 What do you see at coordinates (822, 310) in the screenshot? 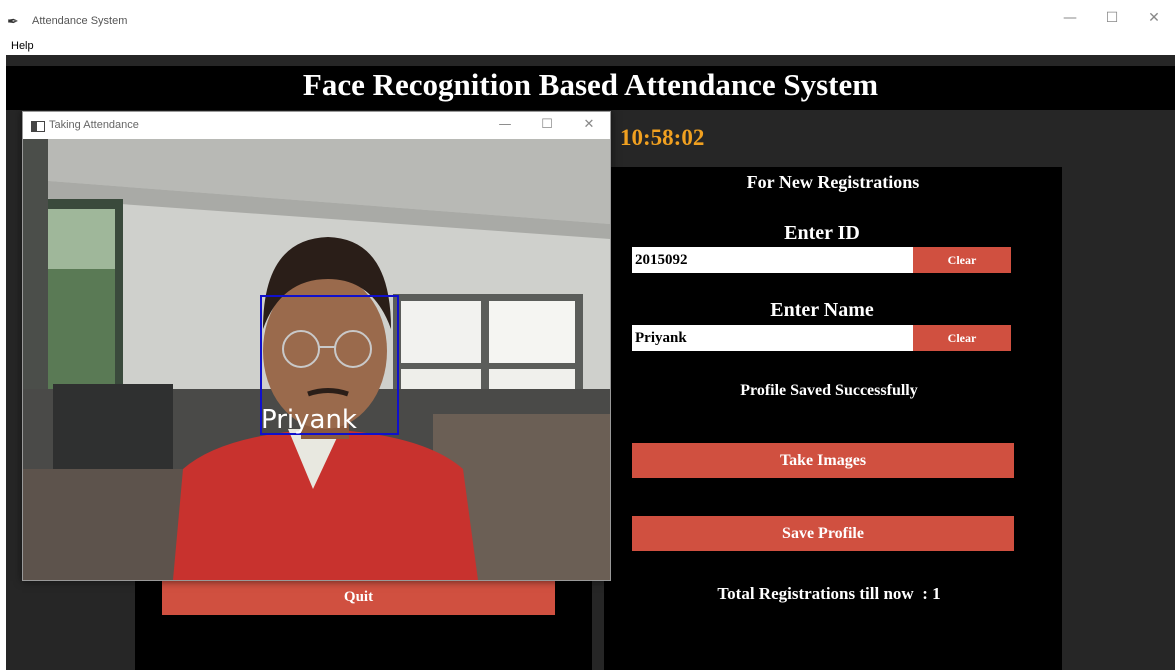
I see `enter-name-label: Enter Name` at bounding box center [822, 310].